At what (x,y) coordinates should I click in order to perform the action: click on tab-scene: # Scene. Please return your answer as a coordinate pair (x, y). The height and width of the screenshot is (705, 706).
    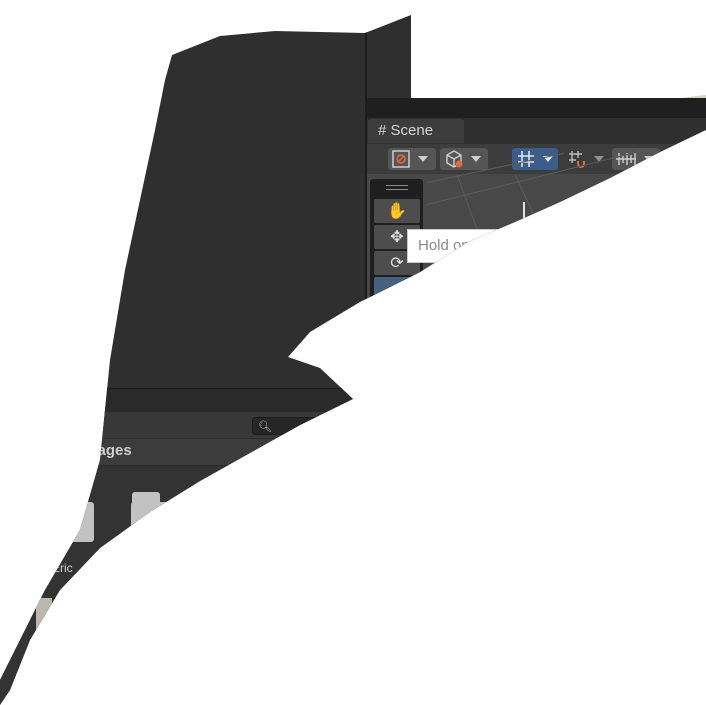
    Looking at the image, I should click on (416, 131).